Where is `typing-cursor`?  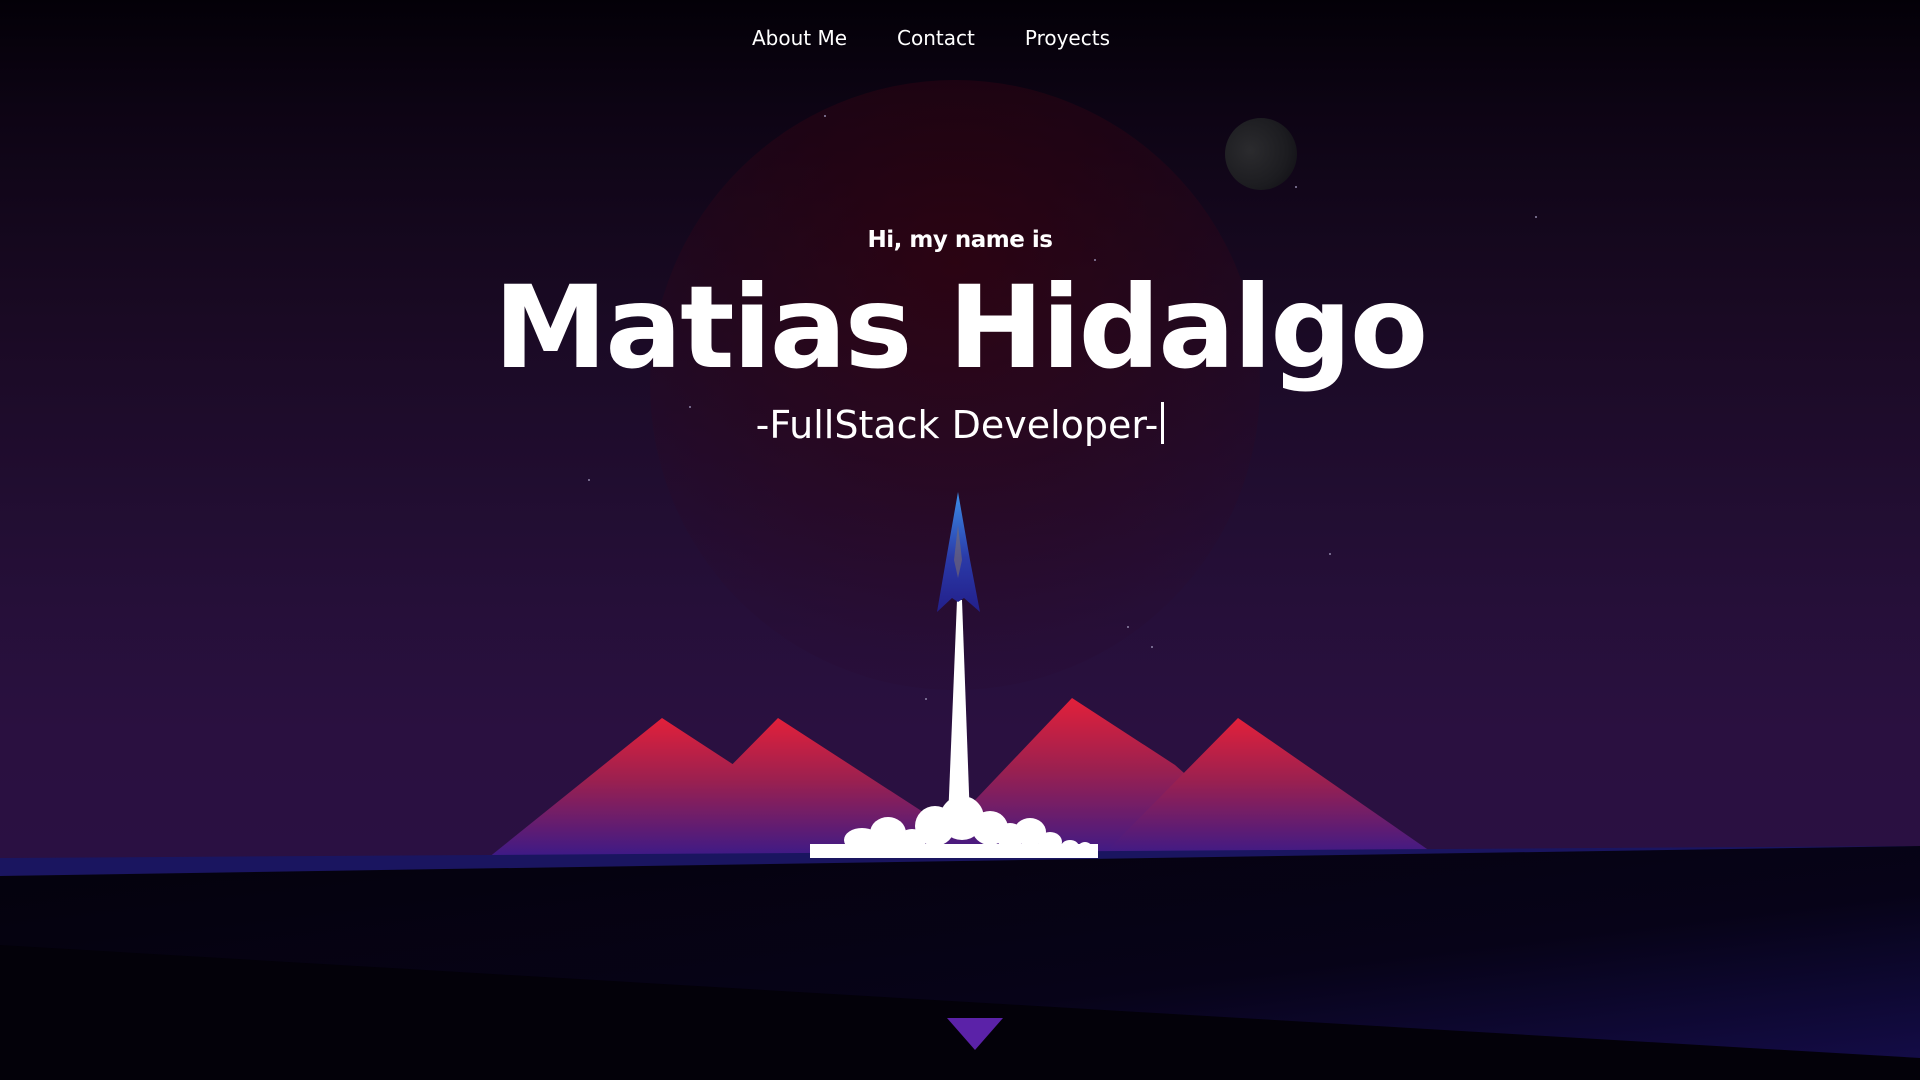
typing-cursor is located at coordinates (1163, 423).